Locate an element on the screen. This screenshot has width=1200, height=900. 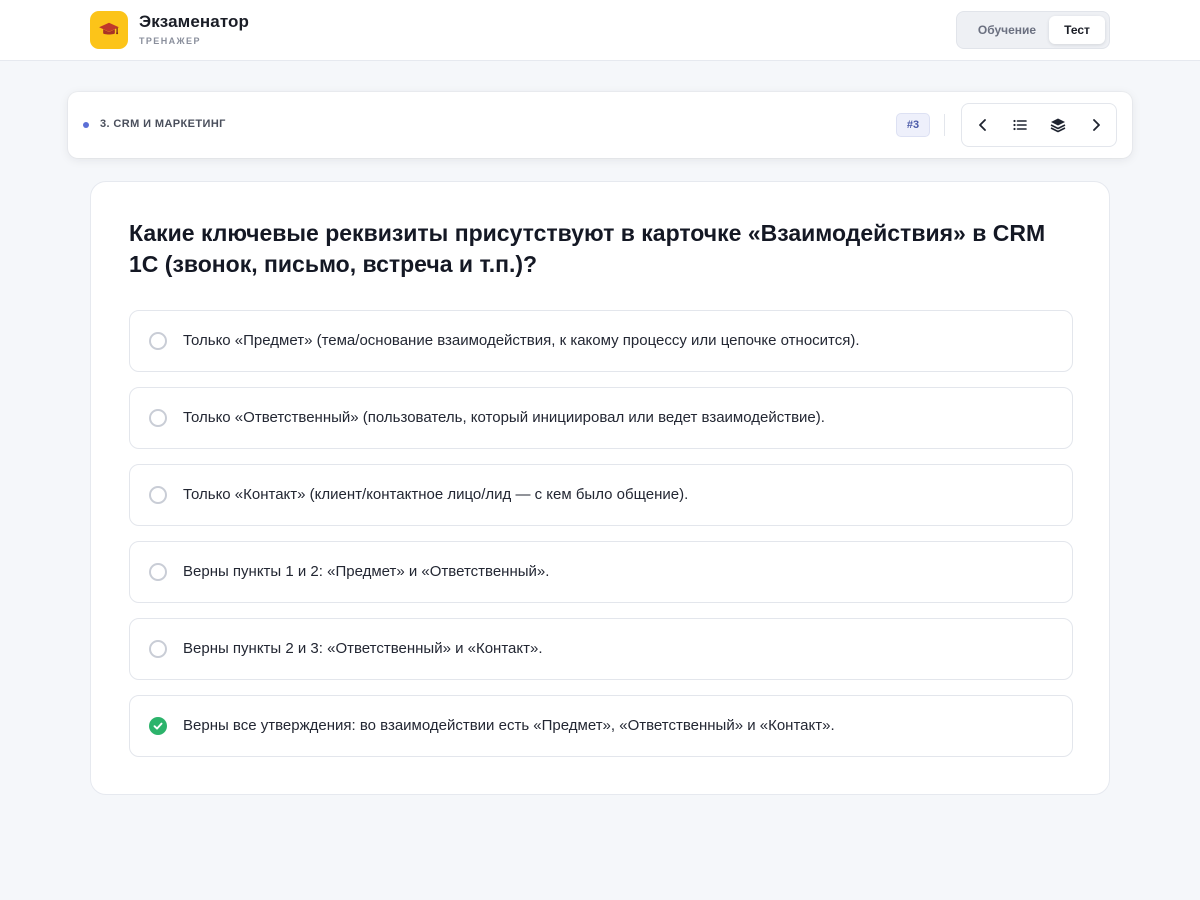
topic-label: 3. CRM И МАРКЕТИНГ is located at coordinates (163, 124).